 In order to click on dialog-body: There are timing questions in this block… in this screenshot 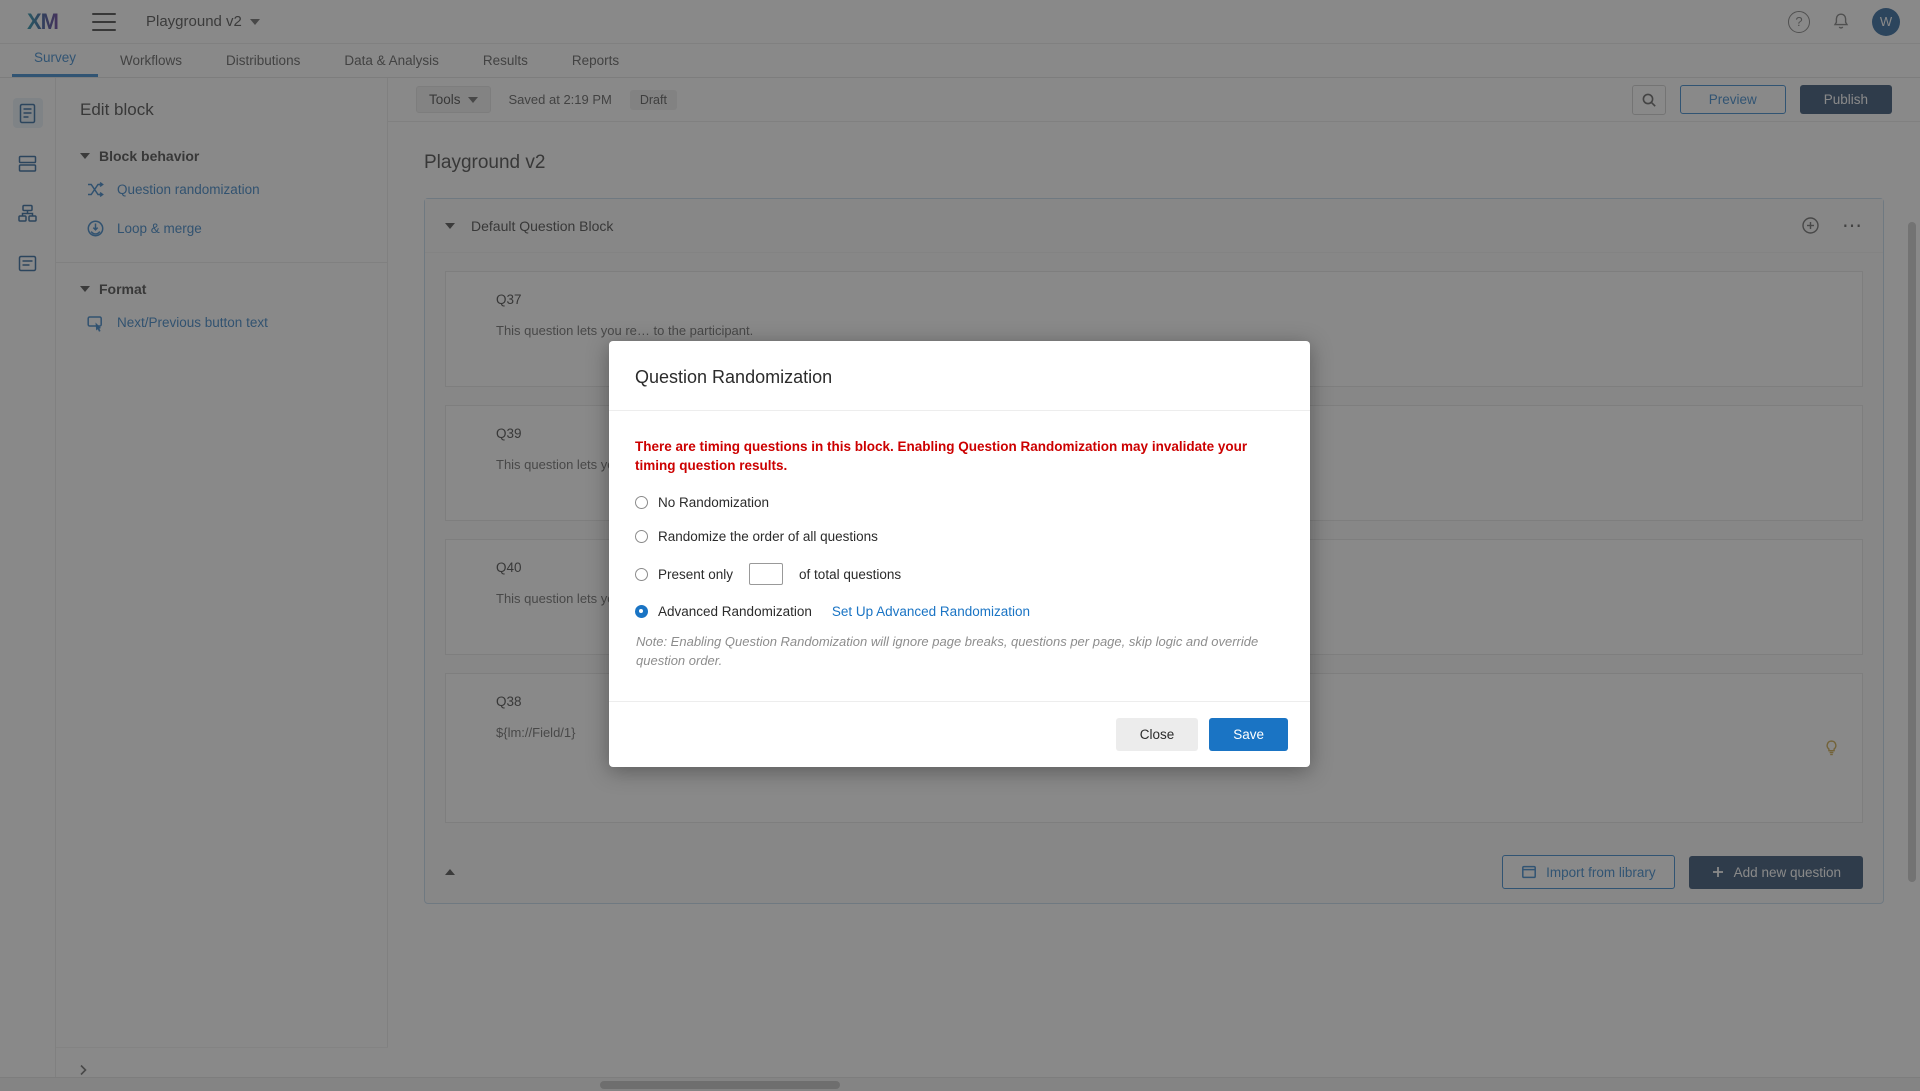, I will do `click(959, 556)`.